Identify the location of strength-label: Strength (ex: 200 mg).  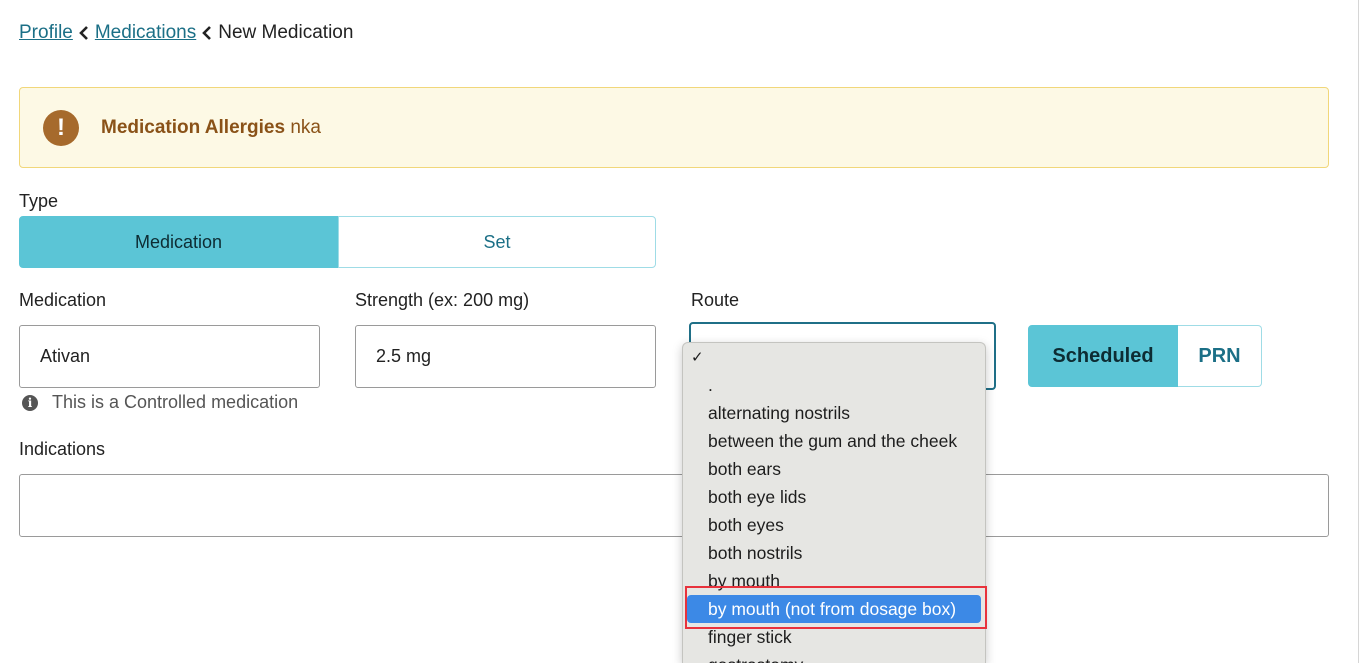
(442, 300).